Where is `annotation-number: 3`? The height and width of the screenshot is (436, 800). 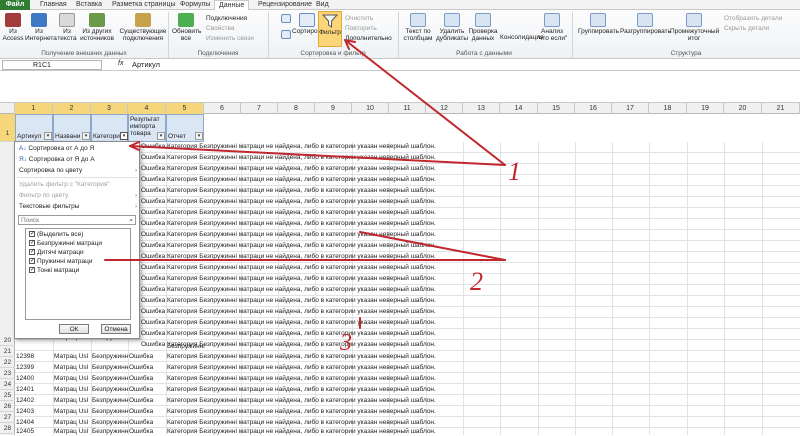
annotation-number: 3 is located at coordinates (345, 343).